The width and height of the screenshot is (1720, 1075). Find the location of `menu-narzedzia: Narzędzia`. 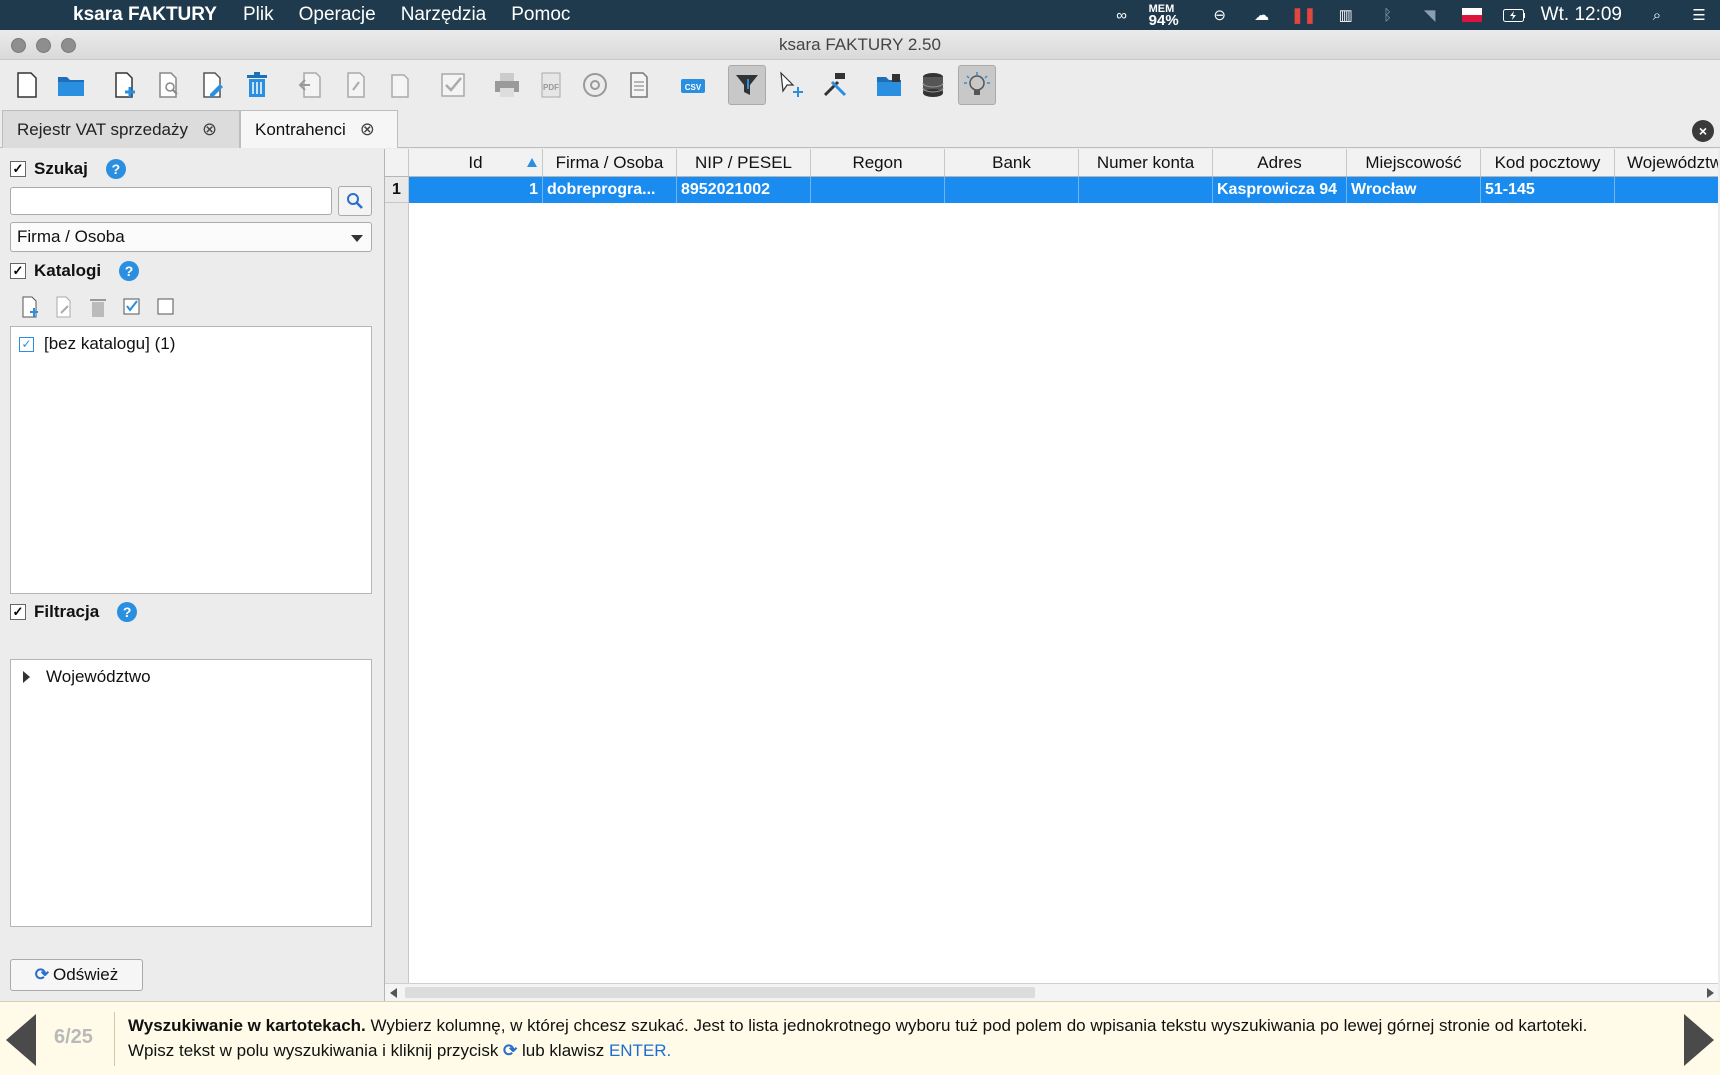

menu-narzedzia: Narzędzia is located at coordinates (444, 15).